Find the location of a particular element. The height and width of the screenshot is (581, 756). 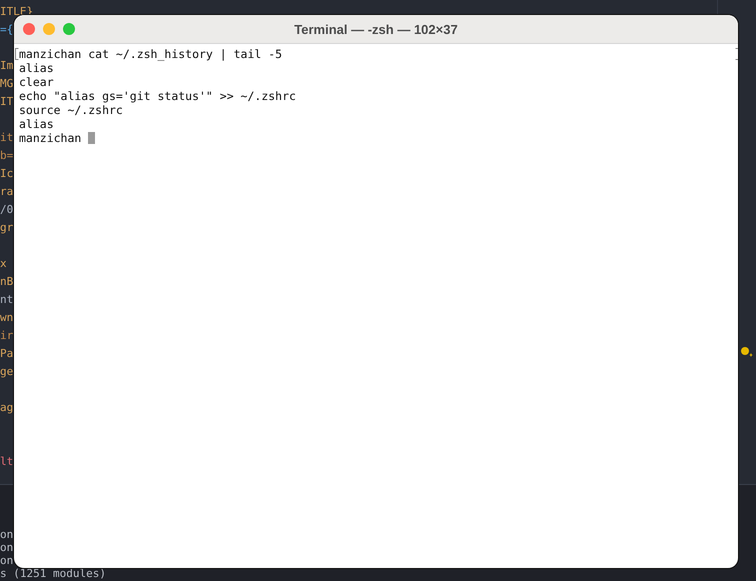

code-line: /0 is located at coordinates (7, 209).